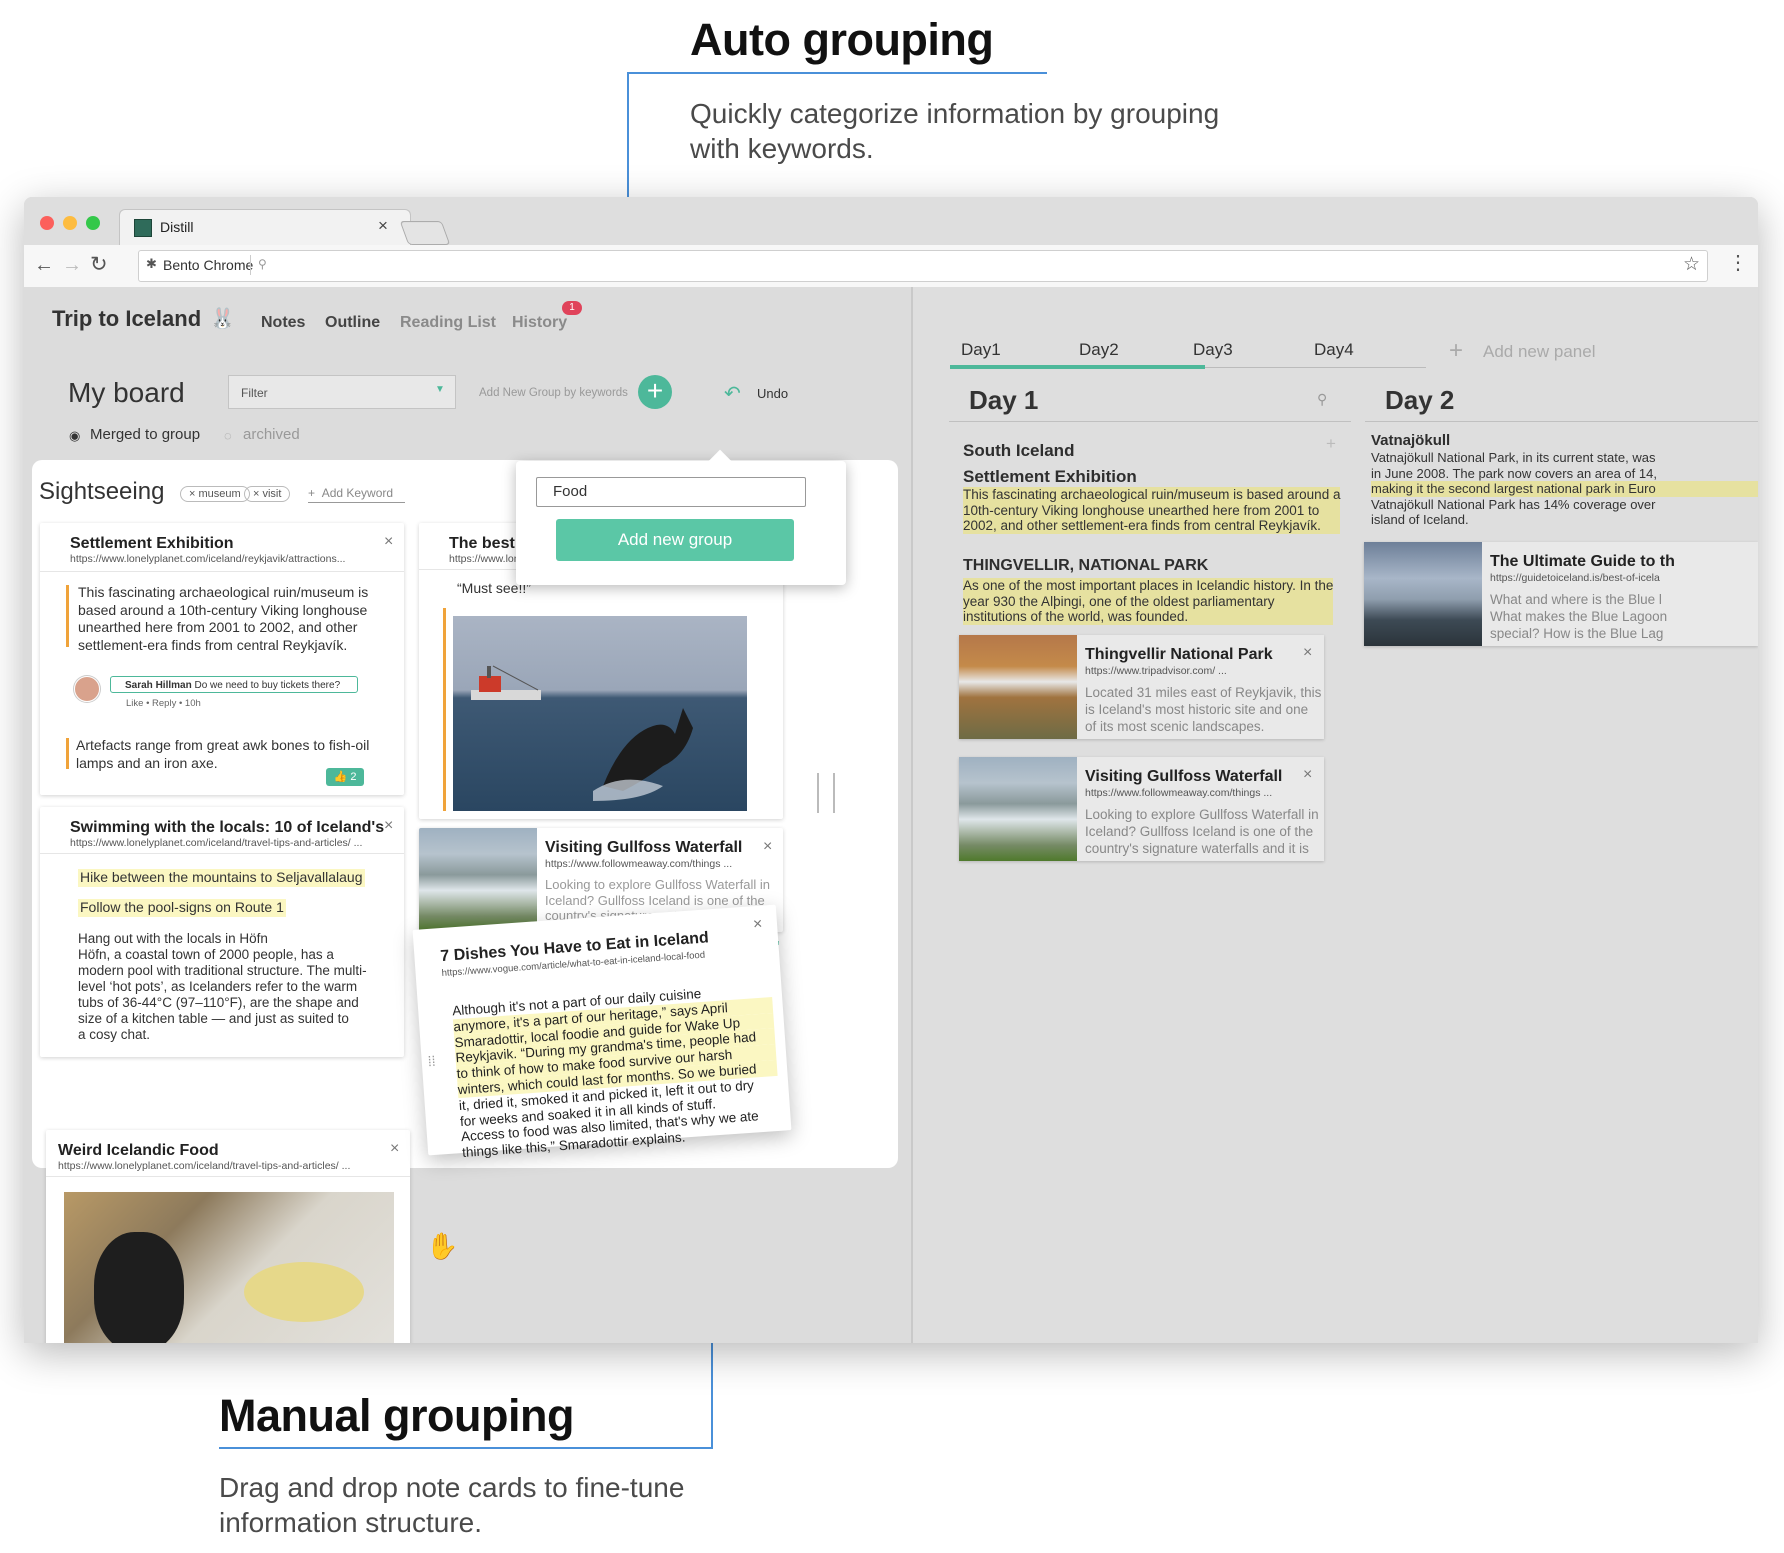  What do you see at coordinates (70, 223) in the screenshot?
I see `minimize-window-button` at bounding box center [70, 223].